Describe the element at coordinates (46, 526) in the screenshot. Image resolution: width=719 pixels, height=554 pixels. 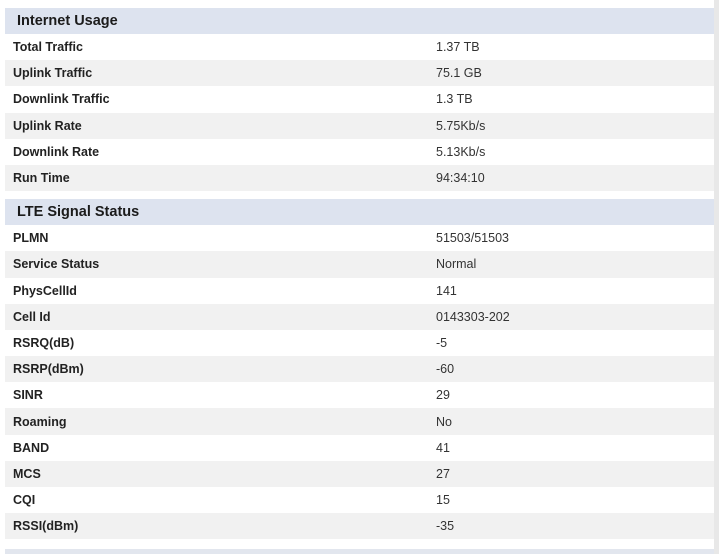
I see `row-label: RSSI(dBm)` at that location.